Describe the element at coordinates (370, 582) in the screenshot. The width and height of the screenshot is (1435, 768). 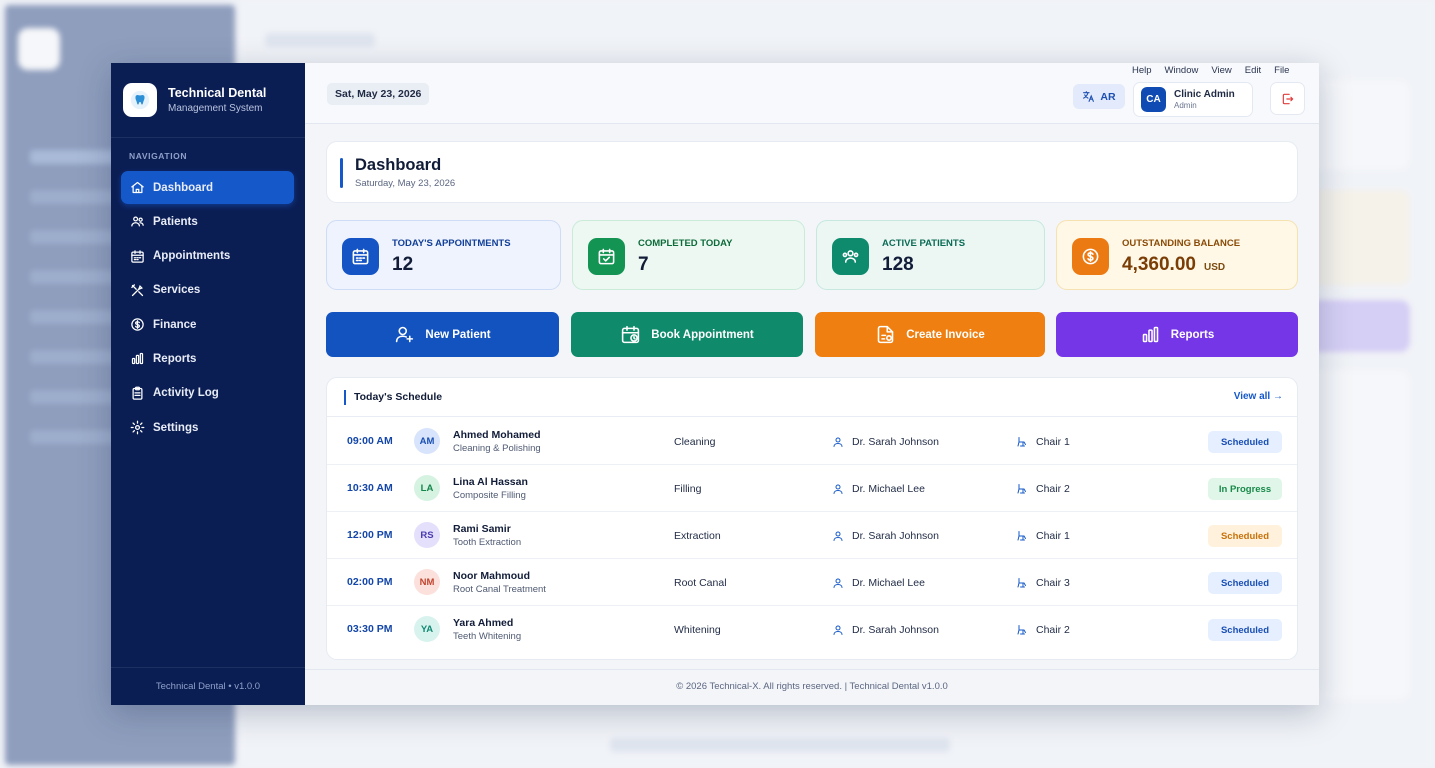
I see `appointment-time: 02:00 PM` at that location.